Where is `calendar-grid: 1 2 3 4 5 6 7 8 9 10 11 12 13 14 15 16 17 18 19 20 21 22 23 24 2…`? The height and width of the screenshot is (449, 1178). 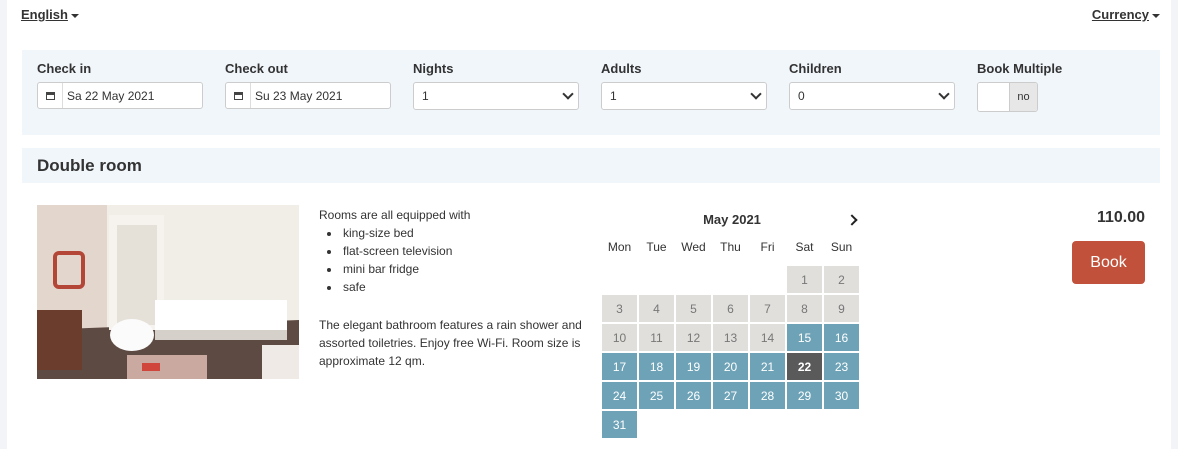
calendar-grid: 1 2 3 4 5 6 7 8 9 10 11 12 13 14 15 16 17 18 19 20 21 22 23 24 2… is located at coordinates (732, 352).